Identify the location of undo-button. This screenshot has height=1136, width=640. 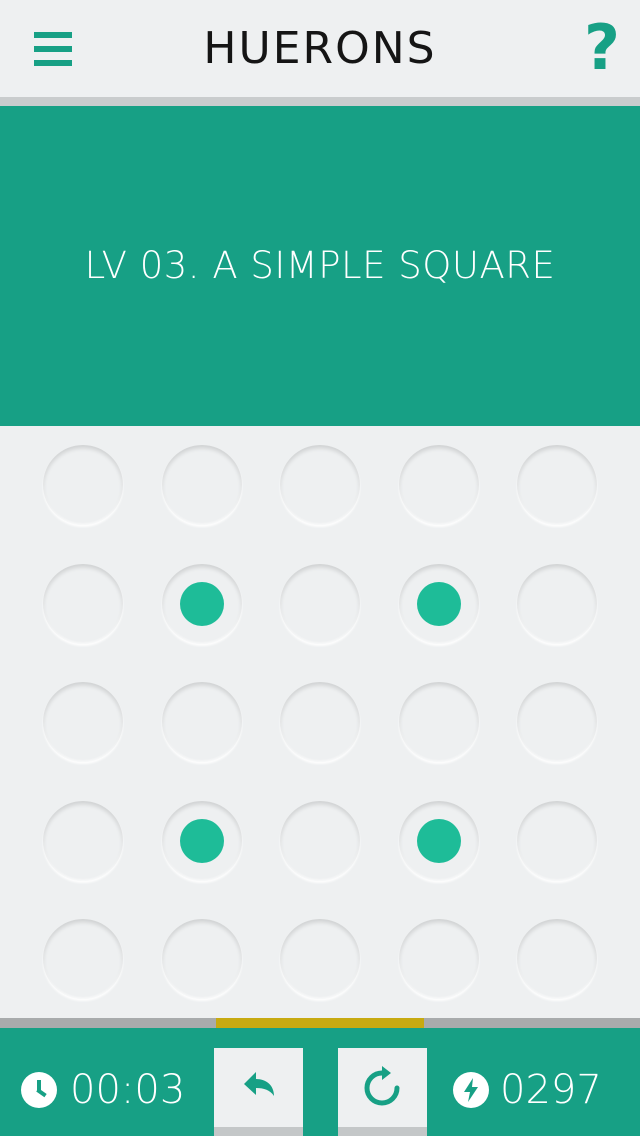
(258, 1092).